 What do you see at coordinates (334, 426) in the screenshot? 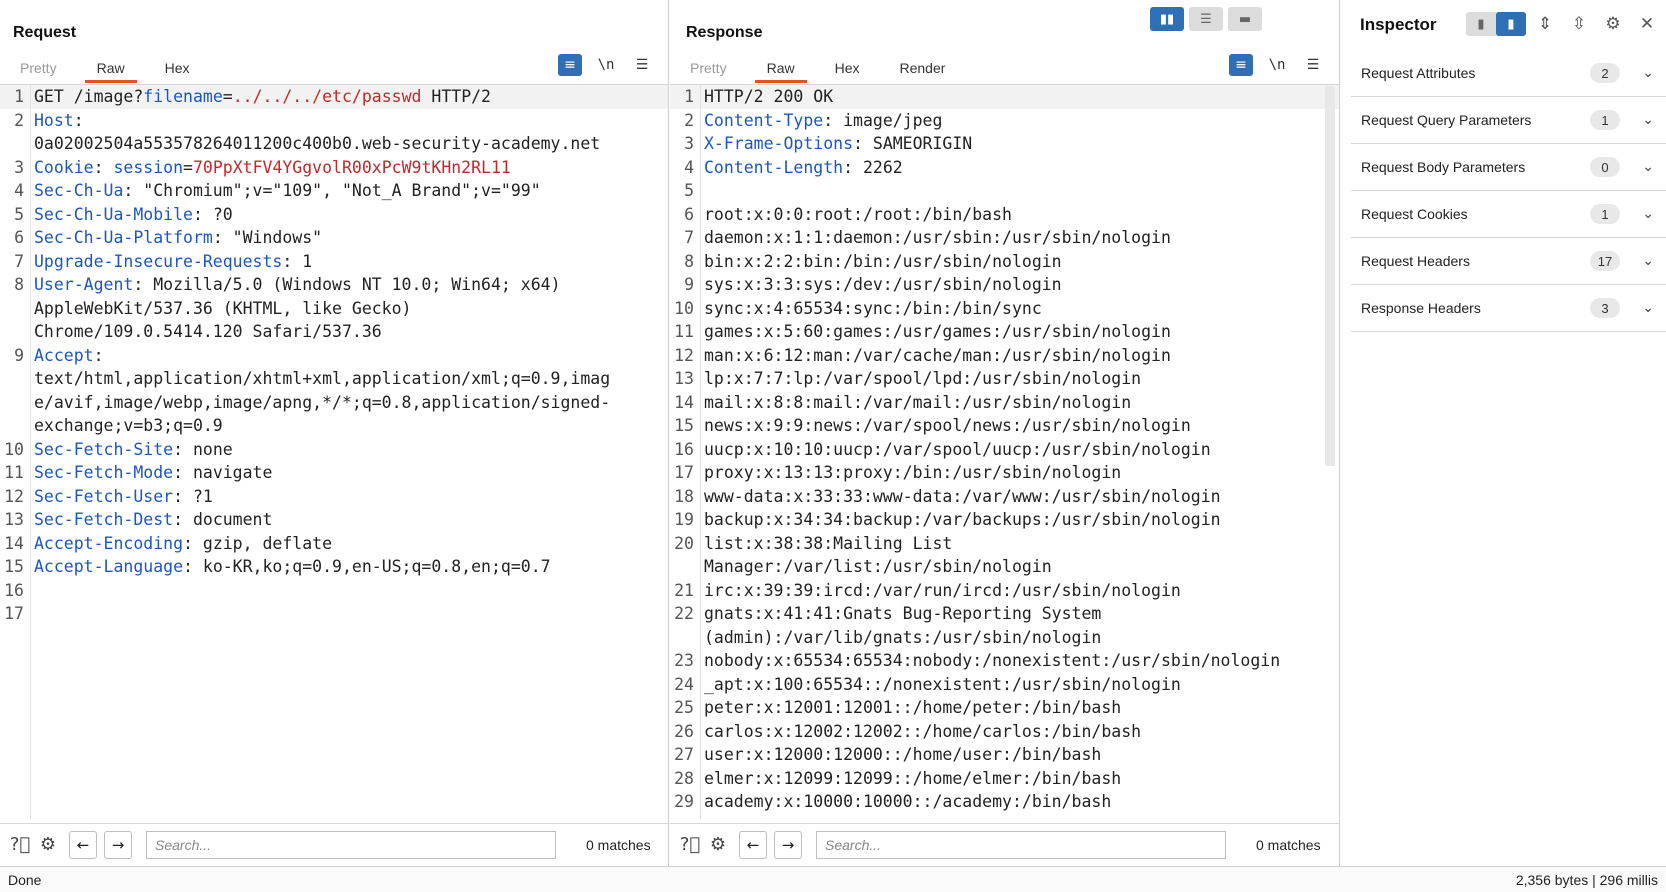
I see `request-line: exchange;v=b3;q=0.9` at bounding box center [334, 426].